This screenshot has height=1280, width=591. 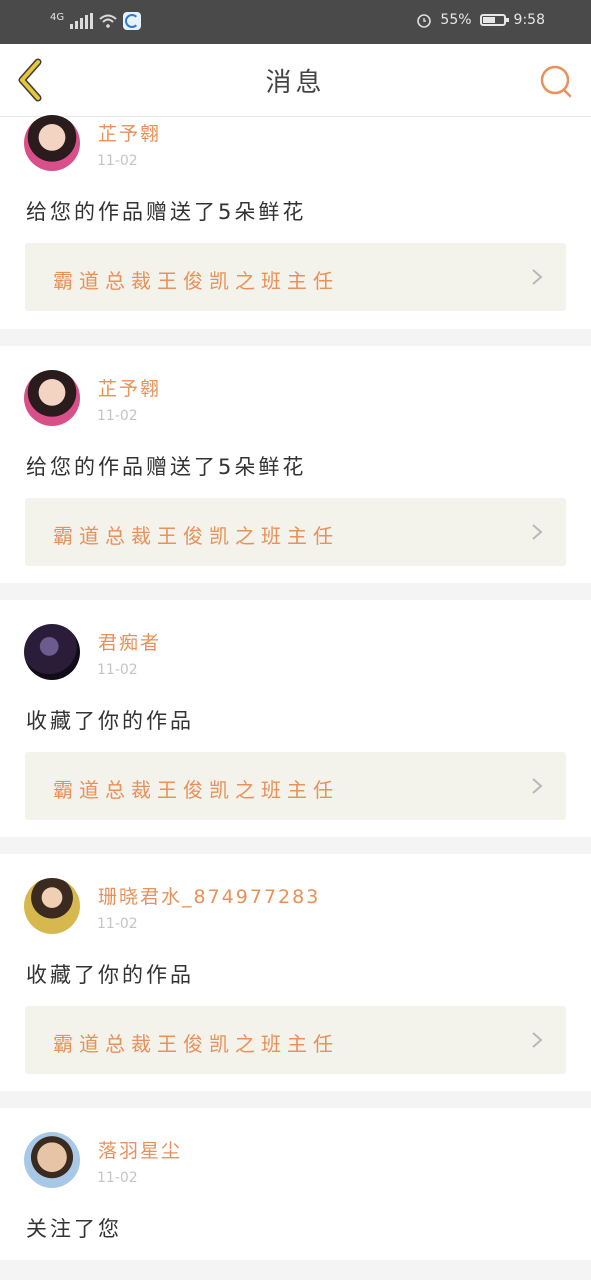 What do you see at coordinates (129, 641) in the screenshot?
I see `username: 君痴者` at bounding box center [129, 641].